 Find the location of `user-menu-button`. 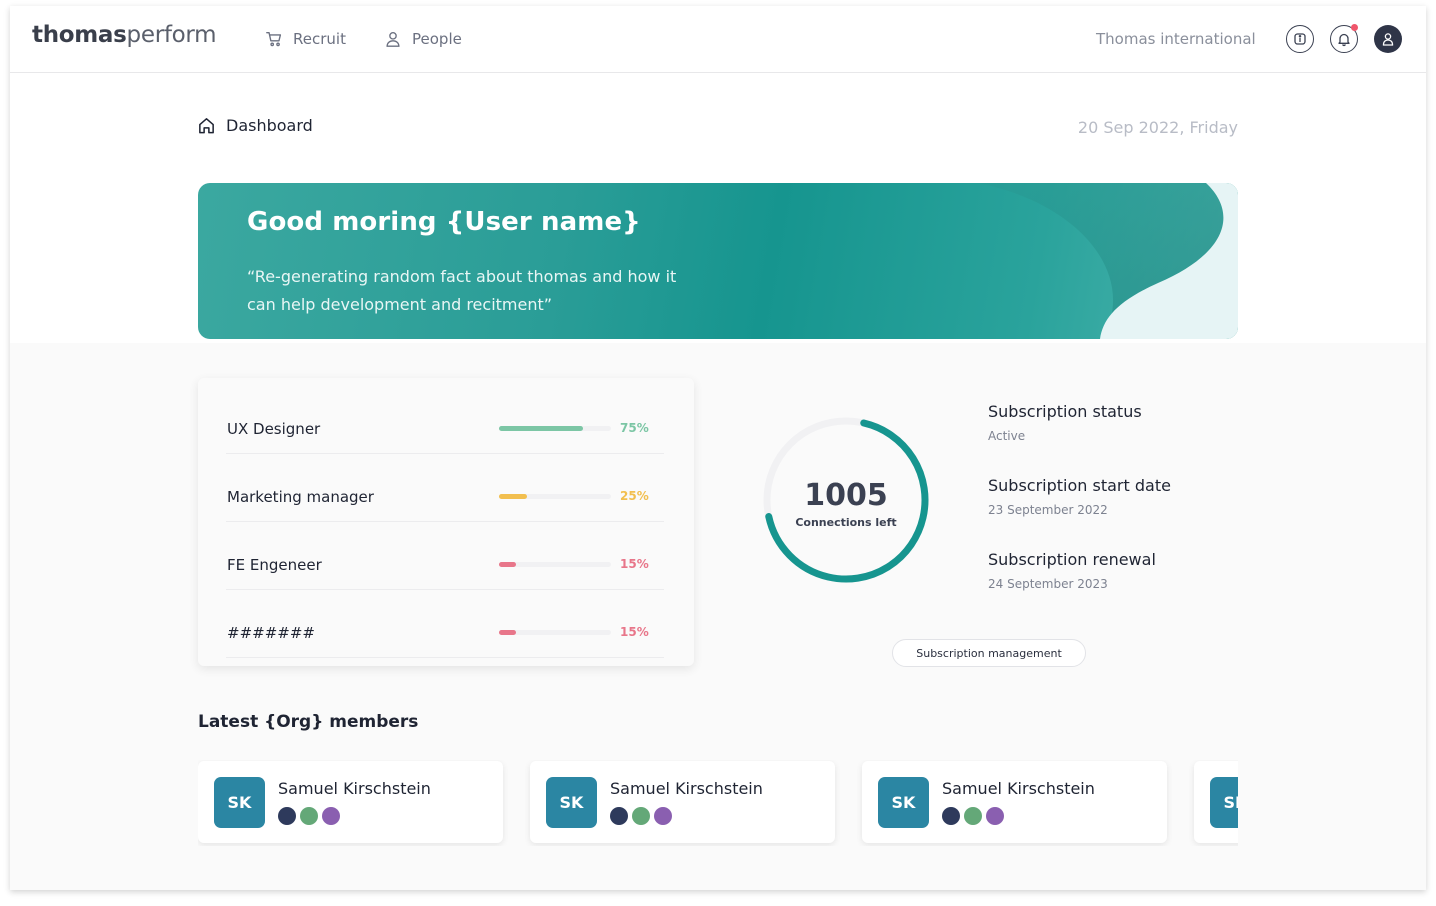

user-menu-button is located at coordinates (1388, 39).